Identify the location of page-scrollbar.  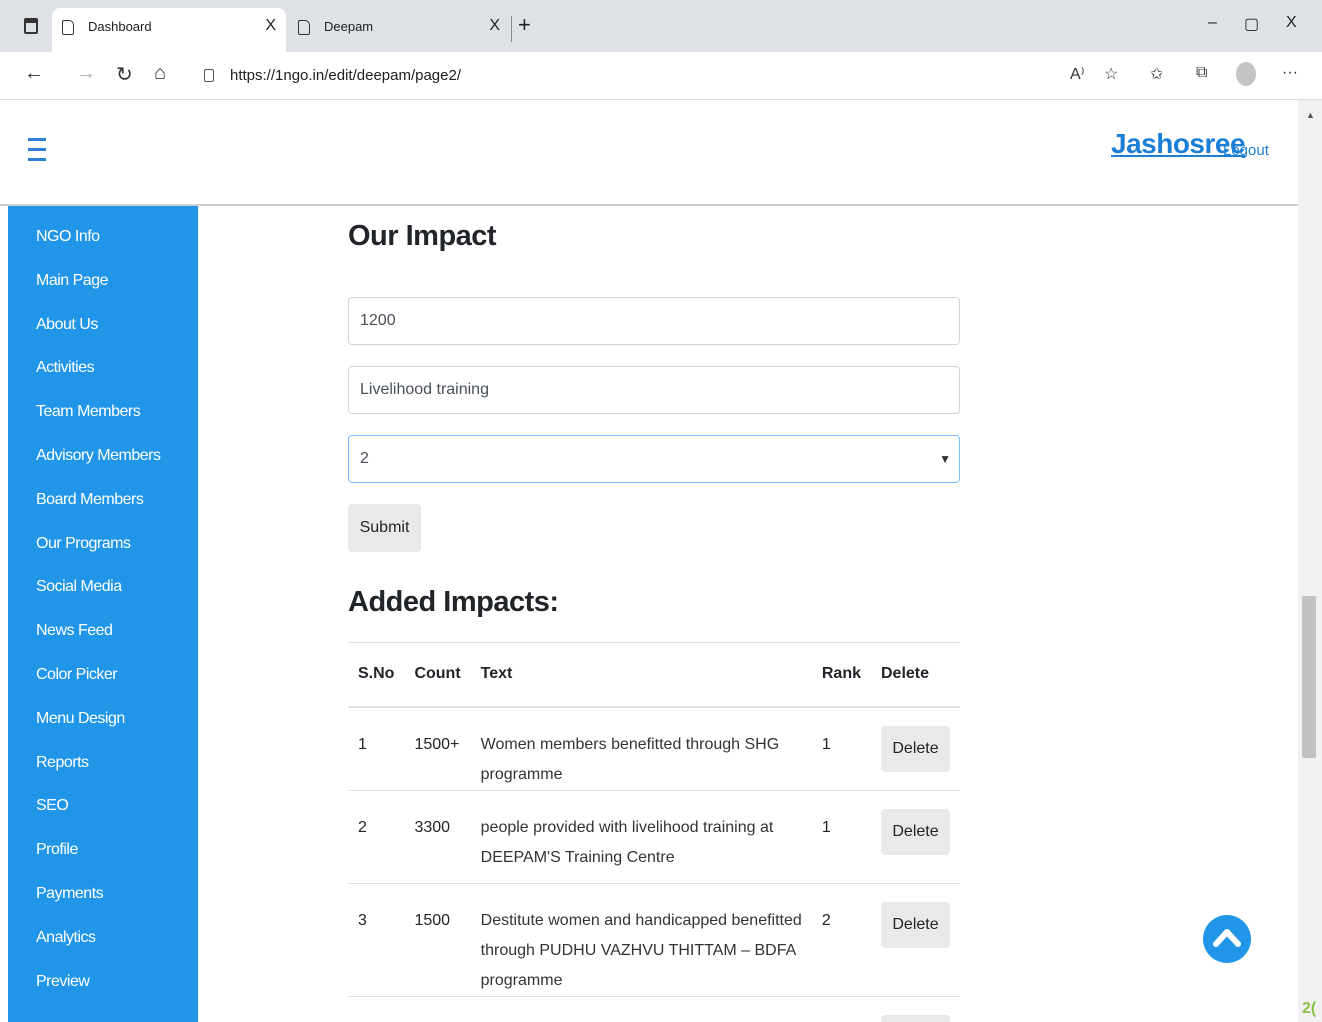
(1310, 561).